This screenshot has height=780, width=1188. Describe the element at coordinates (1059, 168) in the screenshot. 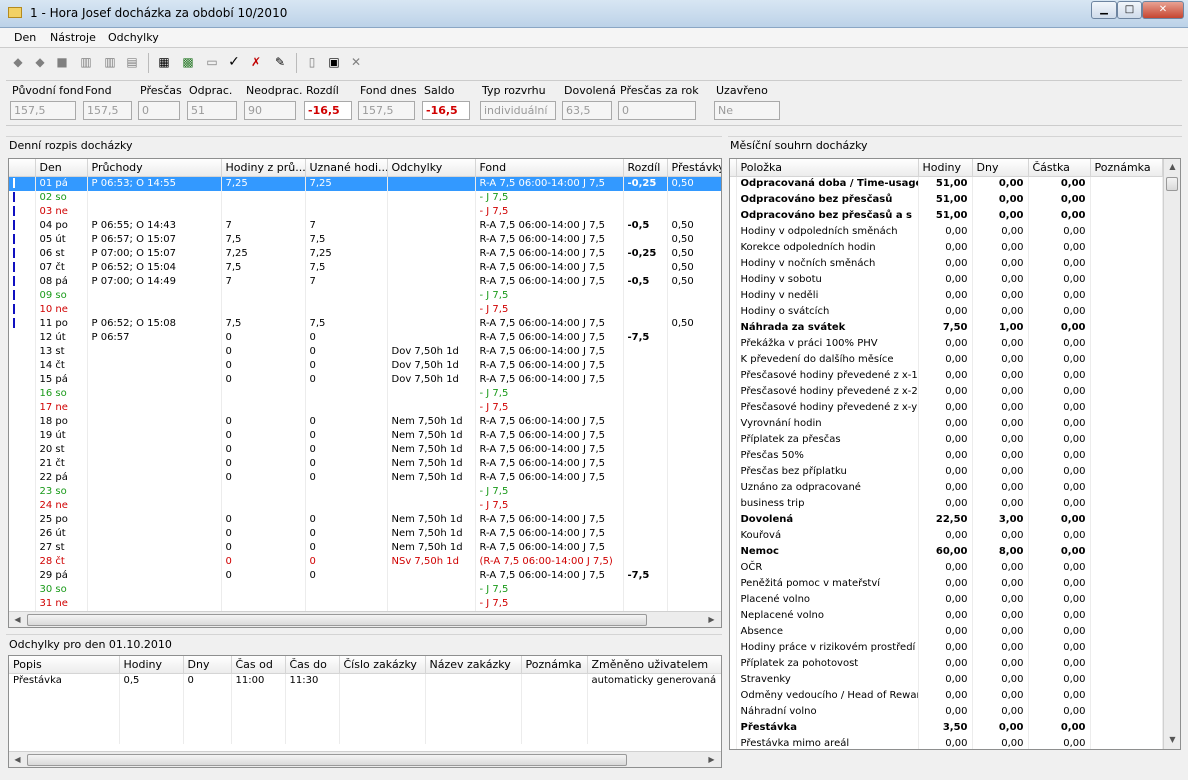

I see `column-header: Částka` at that location.